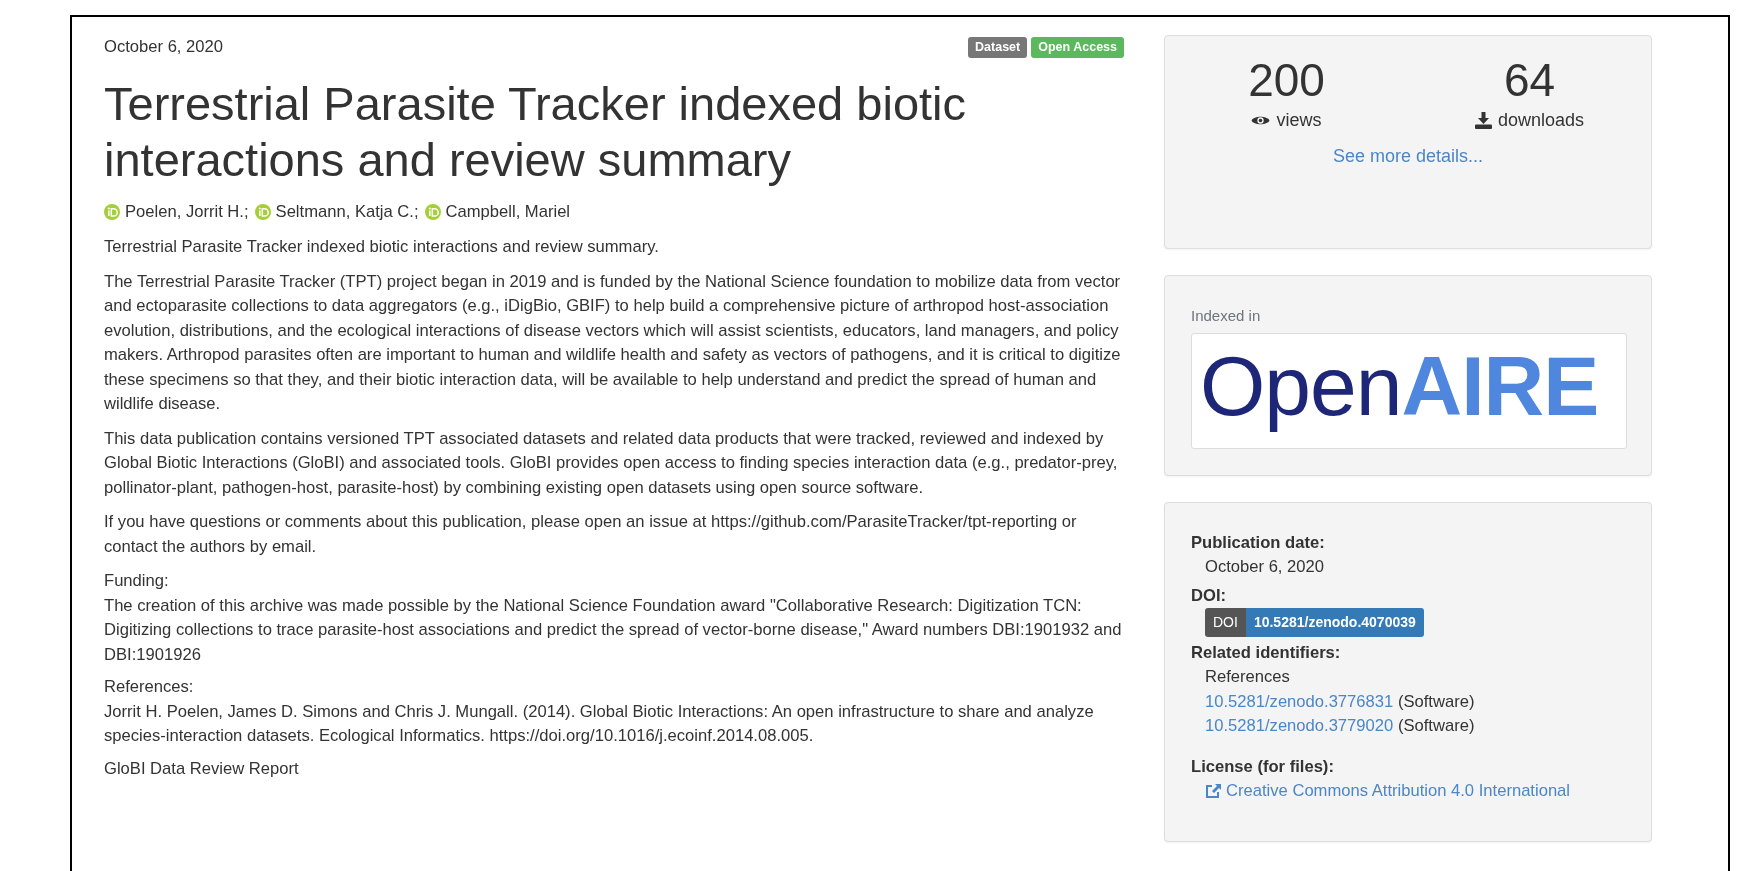 This screenshot has width=1750, height=871. I want to click on stat-label: downloads, so click(1529, 120).